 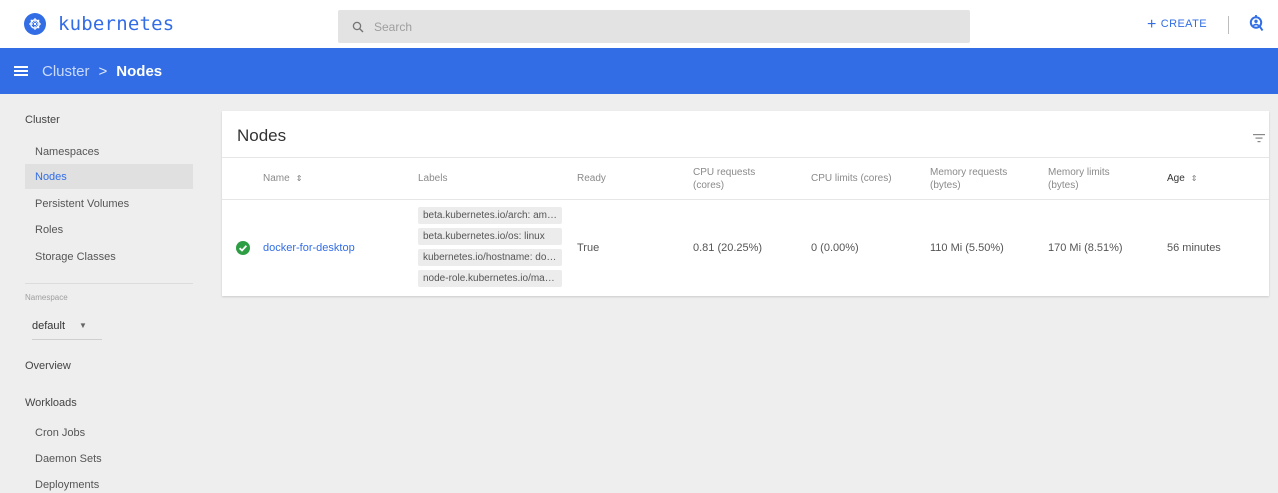 What do you see at coordinates (35, 24) in the screenshot?
I see `kubernetes-wheel-icon` at bounding box center [35, 24].